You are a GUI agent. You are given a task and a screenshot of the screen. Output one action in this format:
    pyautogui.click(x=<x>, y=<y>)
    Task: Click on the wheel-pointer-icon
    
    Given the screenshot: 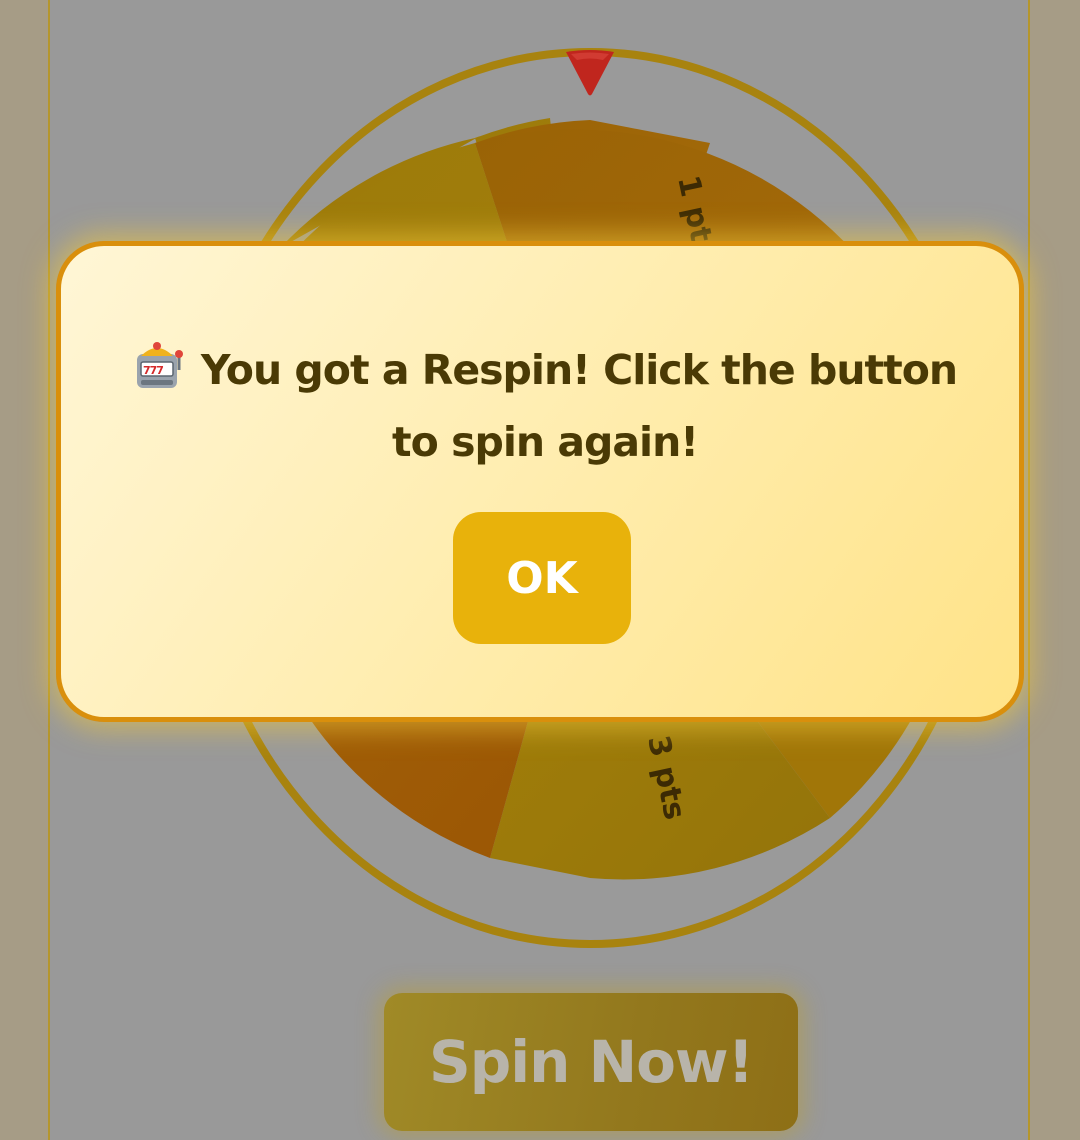 What is the action you would take?
    pyautogui.click(x=590, y=73)
    